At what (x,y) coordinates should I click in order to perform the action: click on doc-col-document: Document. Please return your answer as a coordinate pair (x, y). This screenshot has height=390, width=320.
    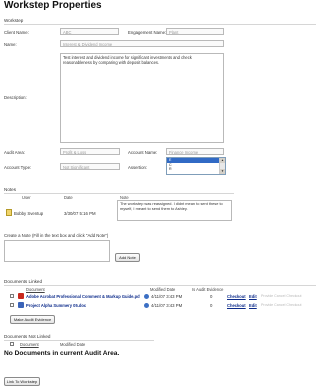
    Looking at the image, I should click on (35, 289).